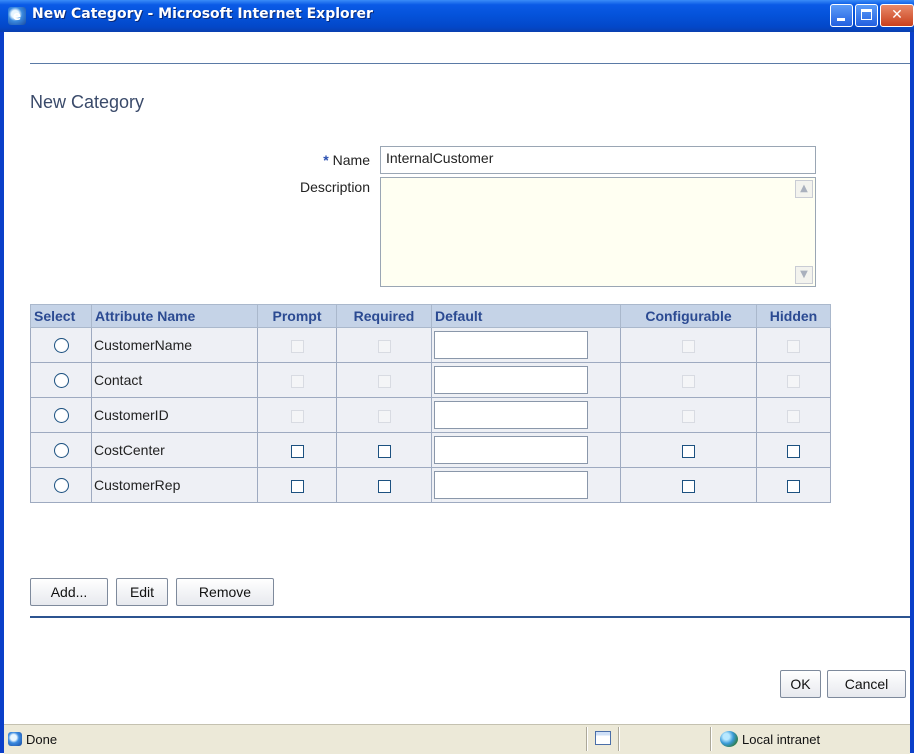  I want to click on attribute-name-cell: CostCenter, so click(174, 450).